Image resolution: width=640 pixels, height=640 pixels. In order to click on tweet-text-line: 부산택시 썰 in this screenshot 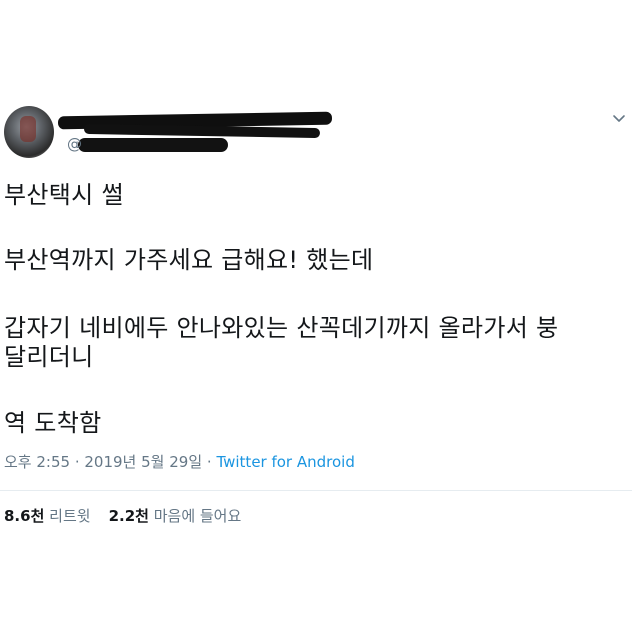, I will do `click(64, 195)`.